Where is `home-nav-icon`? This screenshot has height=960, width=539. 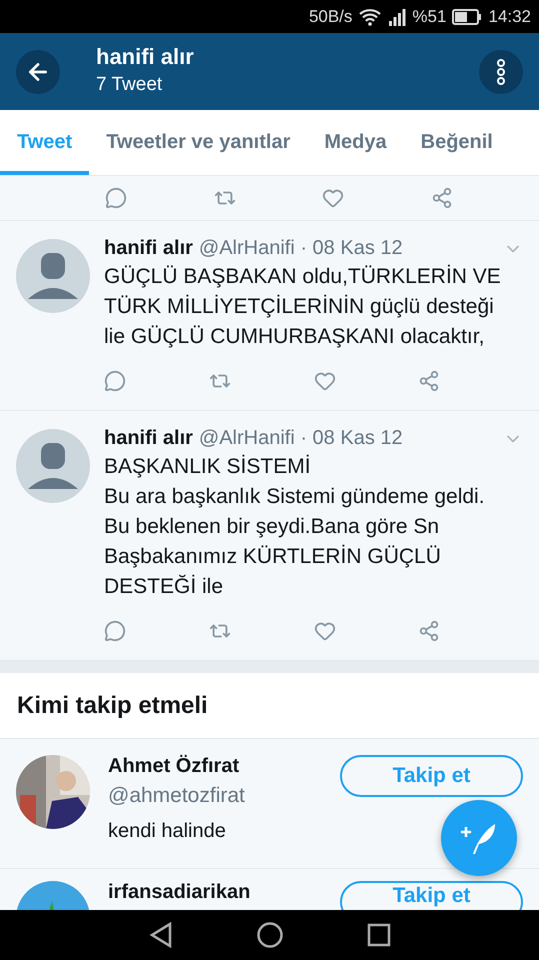 home-nav-icon is located at coordinates (269, 935).